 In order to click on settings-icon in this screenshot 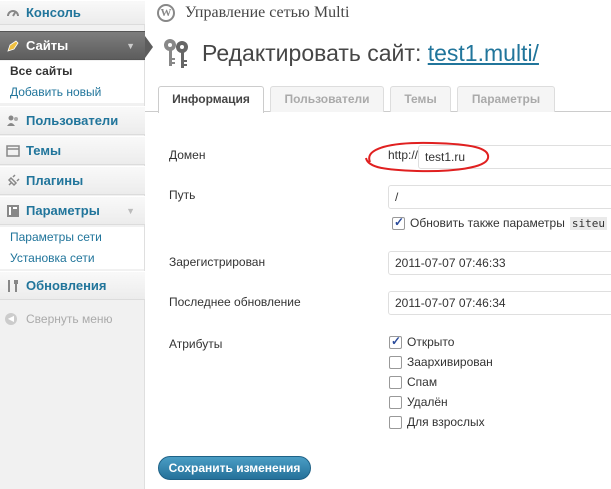, I will do `click(13, 211)`.